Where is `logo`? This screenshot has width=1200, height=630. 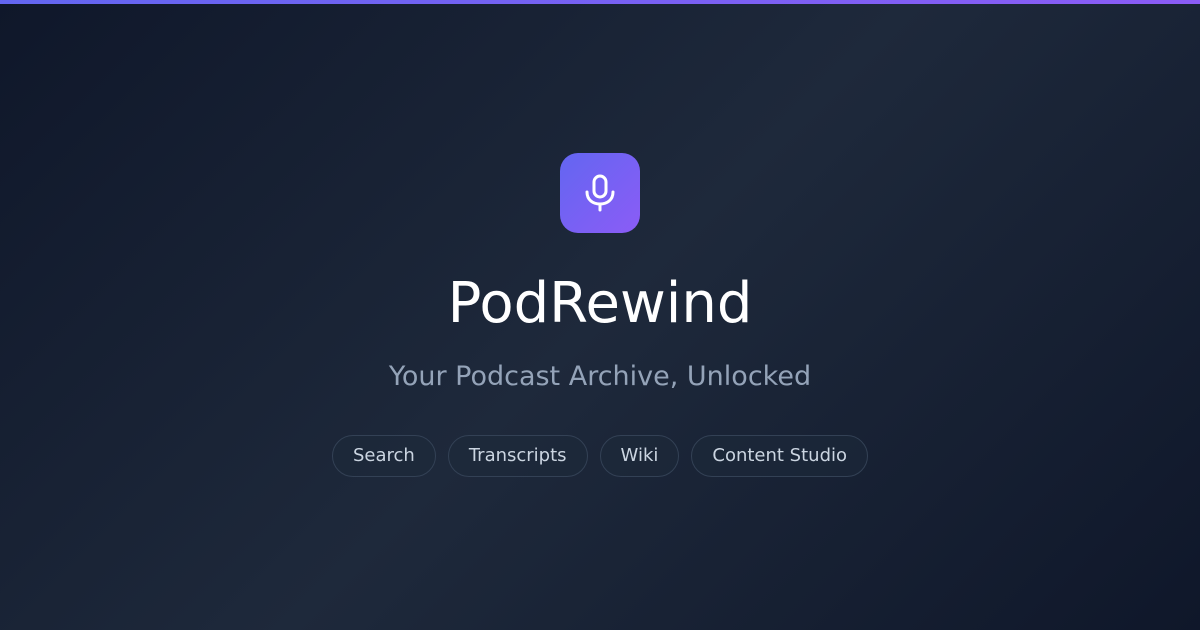 logo is located at coordinates (600, 193).